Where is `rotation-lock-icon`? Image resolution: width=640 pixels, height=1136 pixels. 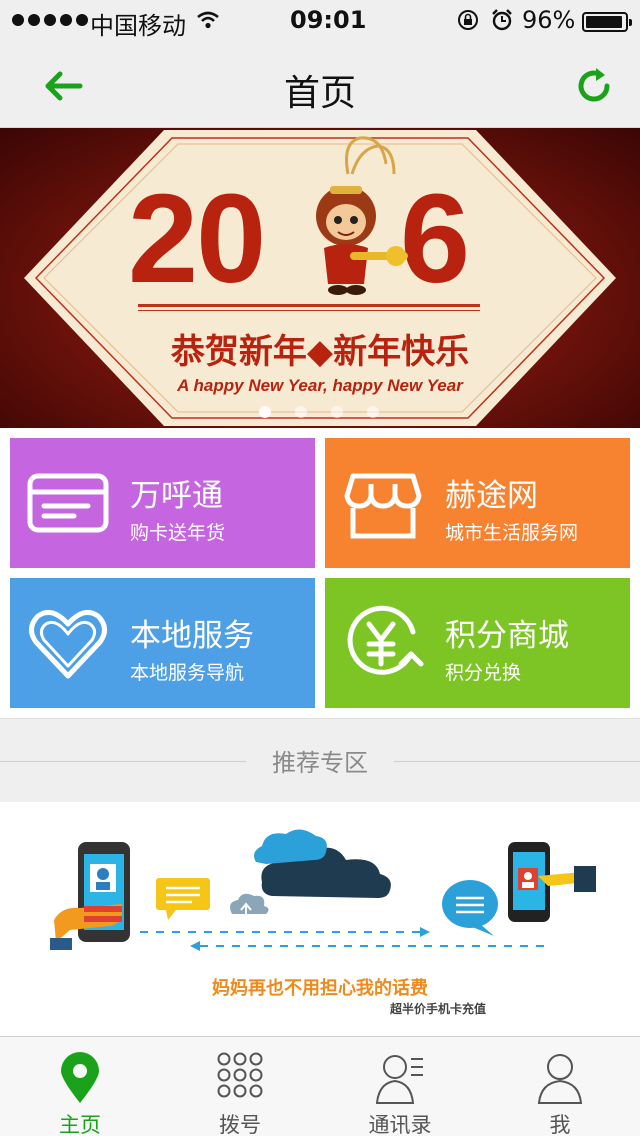 rotation-lock-icon is located at coordinates (468, 23).